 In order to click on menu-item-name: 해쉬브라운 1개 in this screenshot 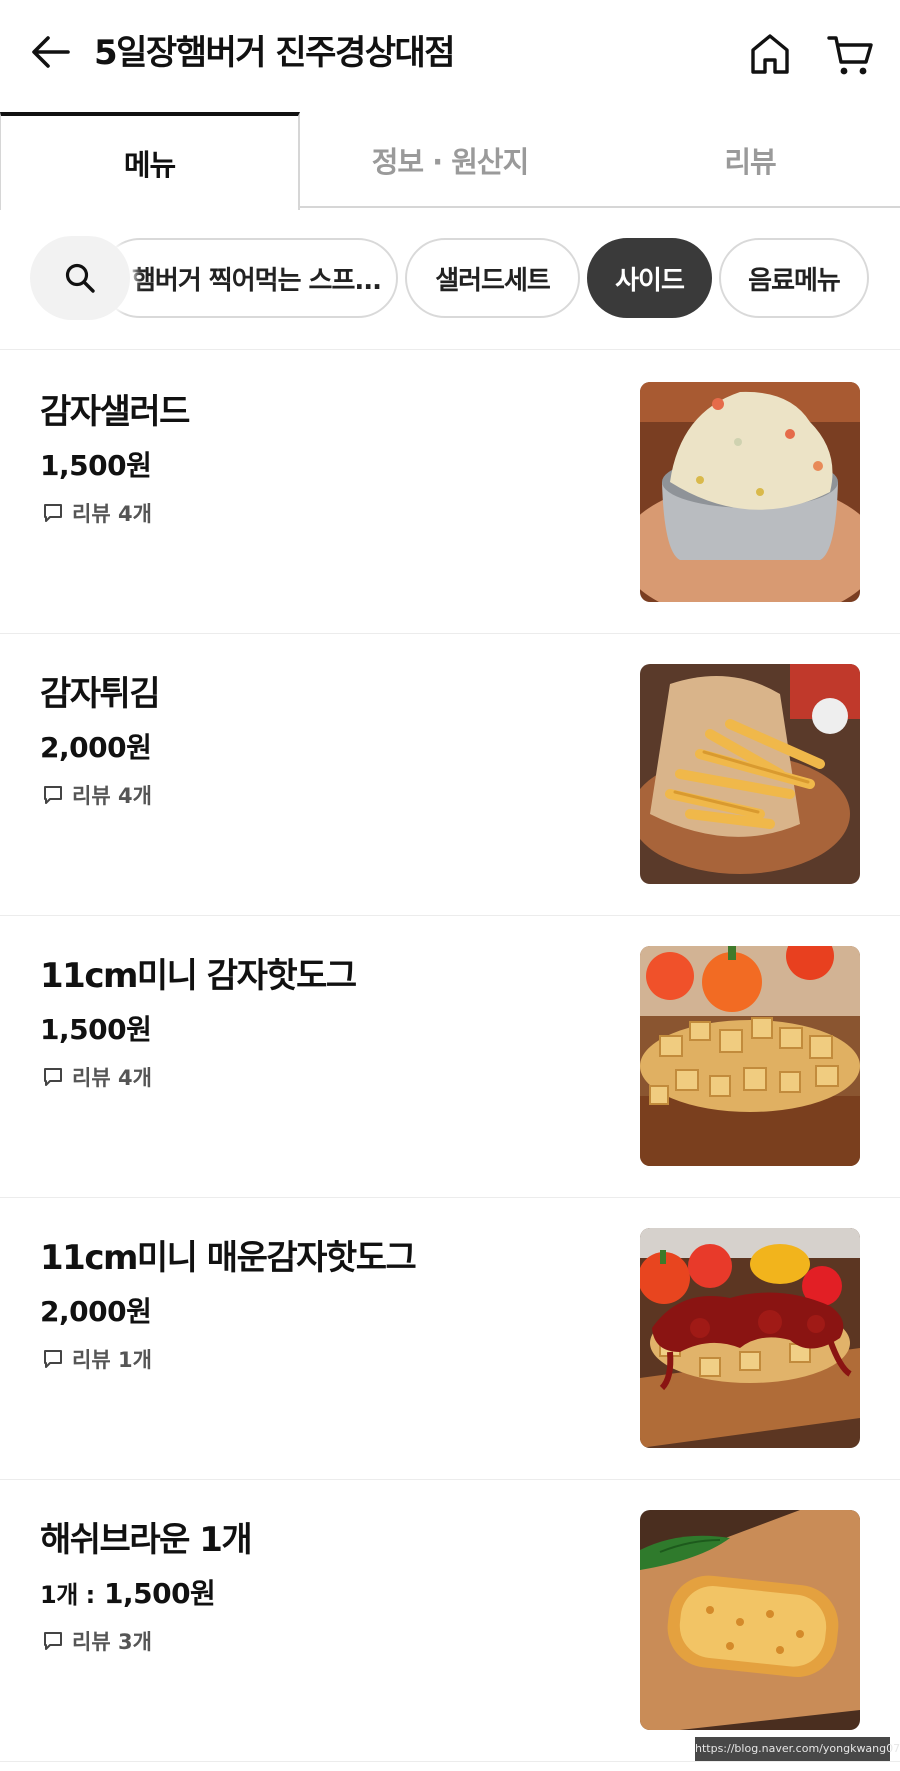, I will do `click(146, 1540)`.